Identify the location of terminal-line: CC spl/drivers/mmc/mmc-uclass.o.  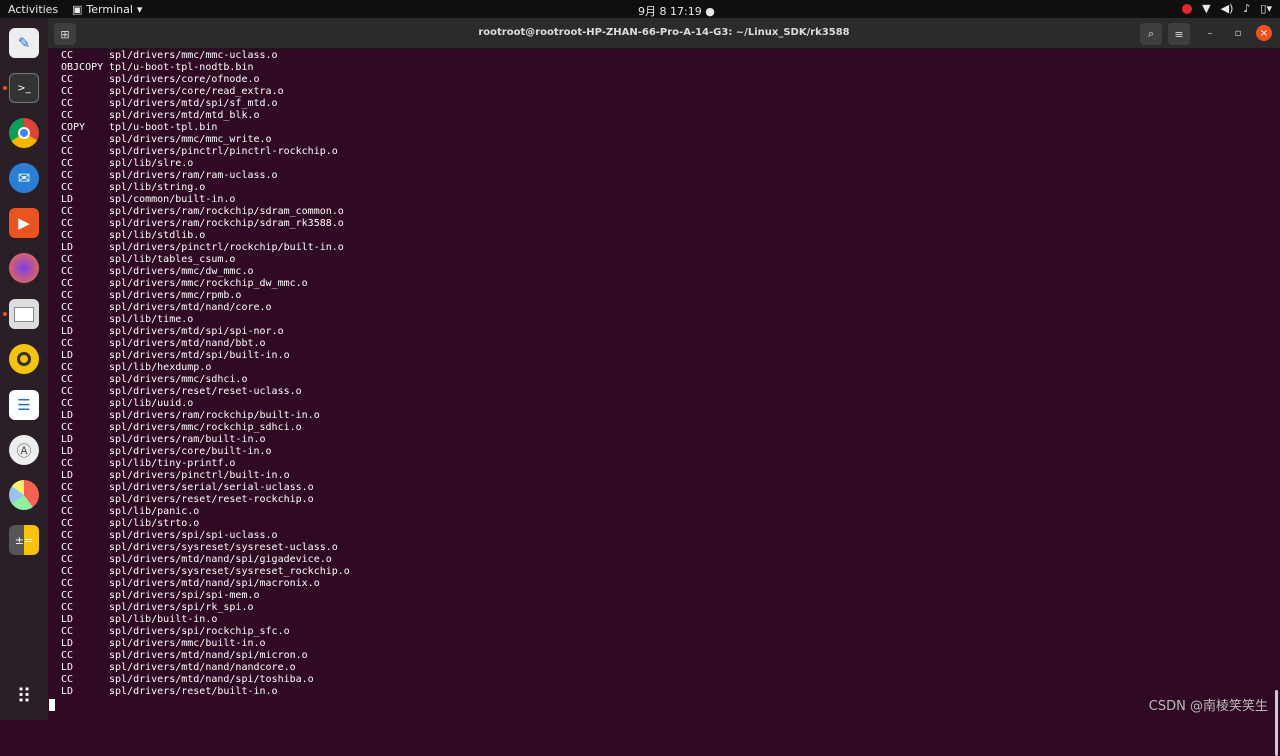
(169, 56).